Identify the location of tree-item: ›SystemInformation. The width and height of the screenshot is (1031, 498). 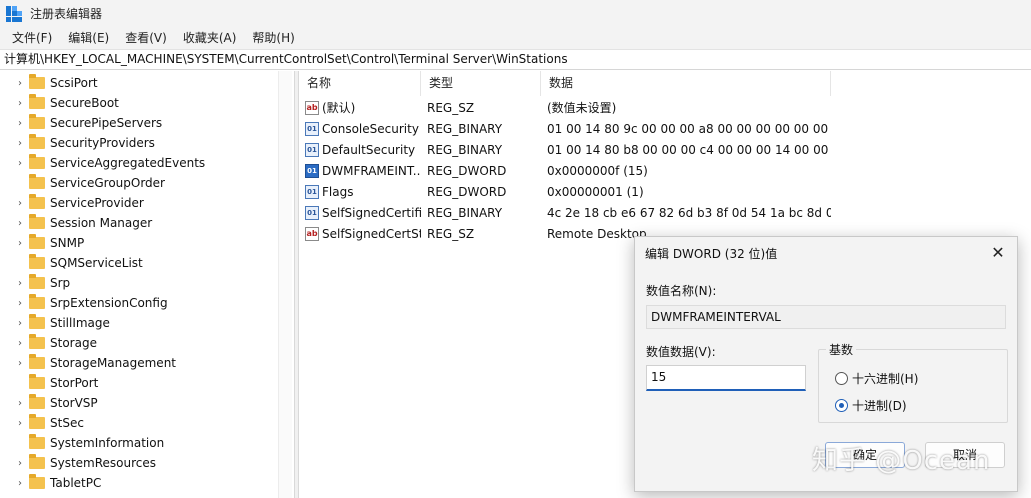
(139, 443).